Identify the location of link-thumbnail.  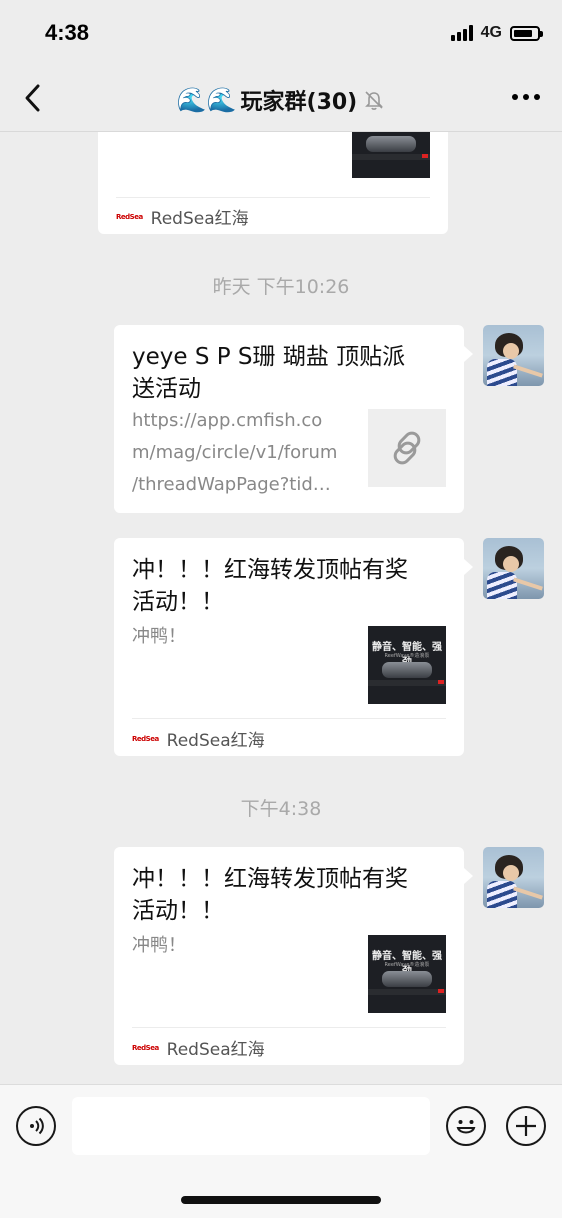
(407, 448).